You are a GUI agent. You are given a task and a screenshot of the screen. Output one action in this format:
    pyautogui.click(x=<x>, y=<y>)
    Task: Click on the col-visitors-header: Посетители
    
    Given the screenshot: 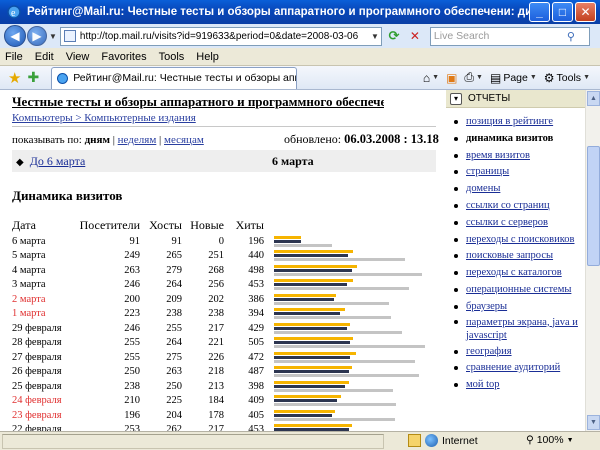 What is the action you would take?
    pyautogui.click(x=109, y=224)
    